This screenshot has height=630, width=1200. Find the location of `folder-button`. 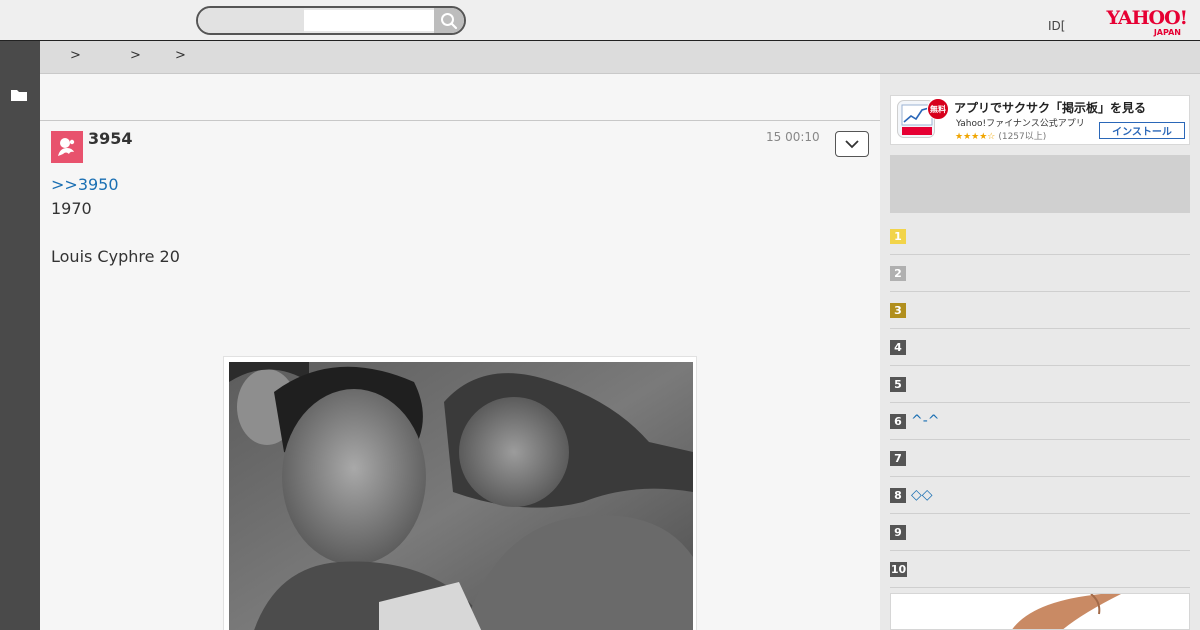

folder-button is located at coordinates (19, 95).